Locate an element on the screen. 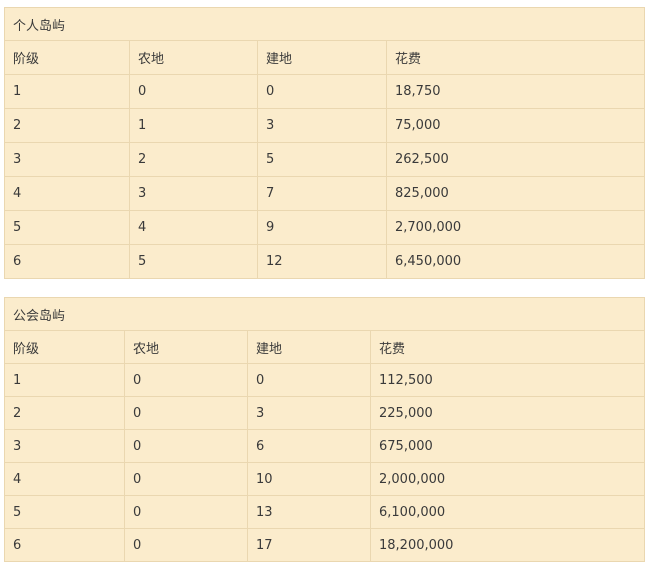 The width and height of the screenshot is (651, 565). table-row: 5 0 13 6,100,000 is located at coordinates (324, 512).